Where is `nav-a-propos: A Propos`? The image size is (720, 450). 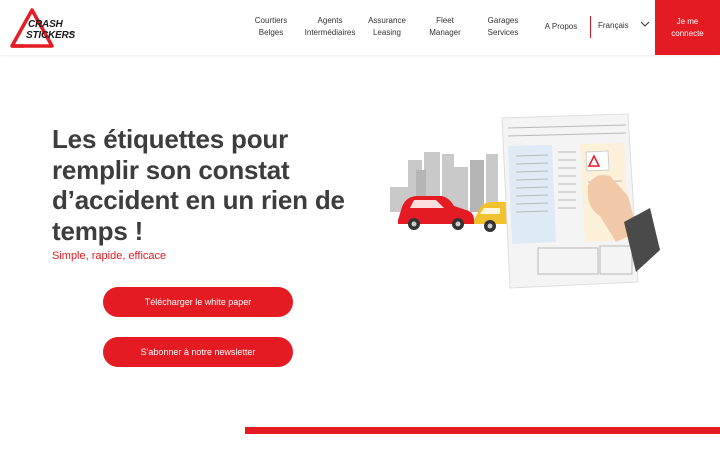
nav-a-propos: A Propos is located at coordinates (561, 27).